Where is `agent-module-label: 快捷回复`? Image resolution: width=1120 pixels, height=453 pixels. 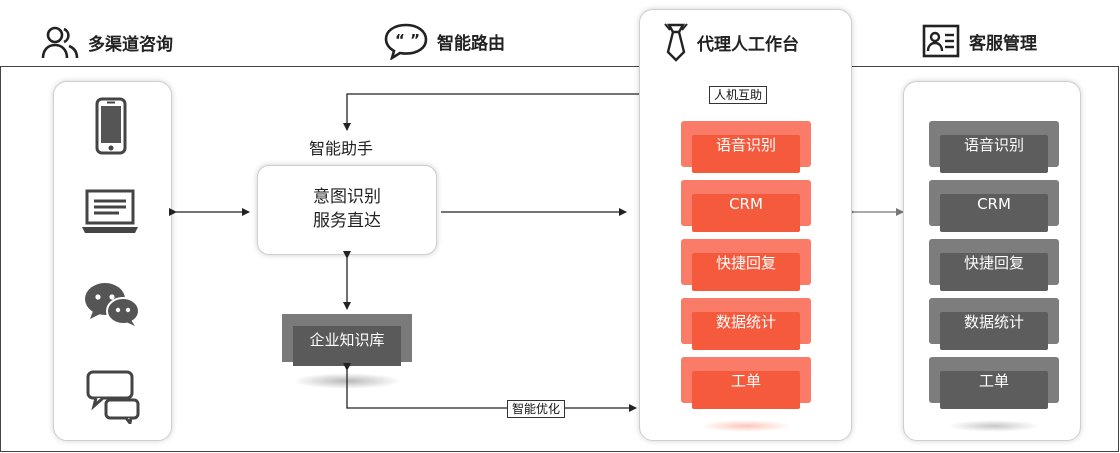
agent-module-label: 快捷回复 is located at coordinates (745, 263).